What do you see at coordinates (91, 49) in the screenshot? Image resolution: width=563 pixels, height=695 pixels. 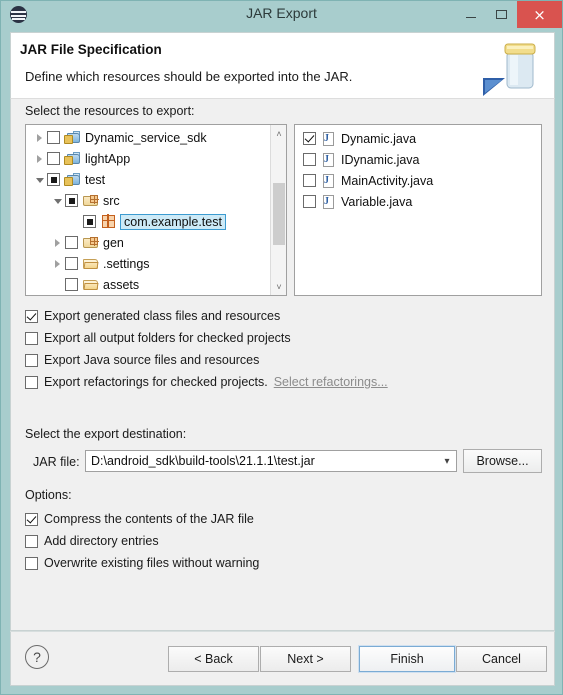 I see `page-title: JAR File Specification` at bounding box center [91, 49].